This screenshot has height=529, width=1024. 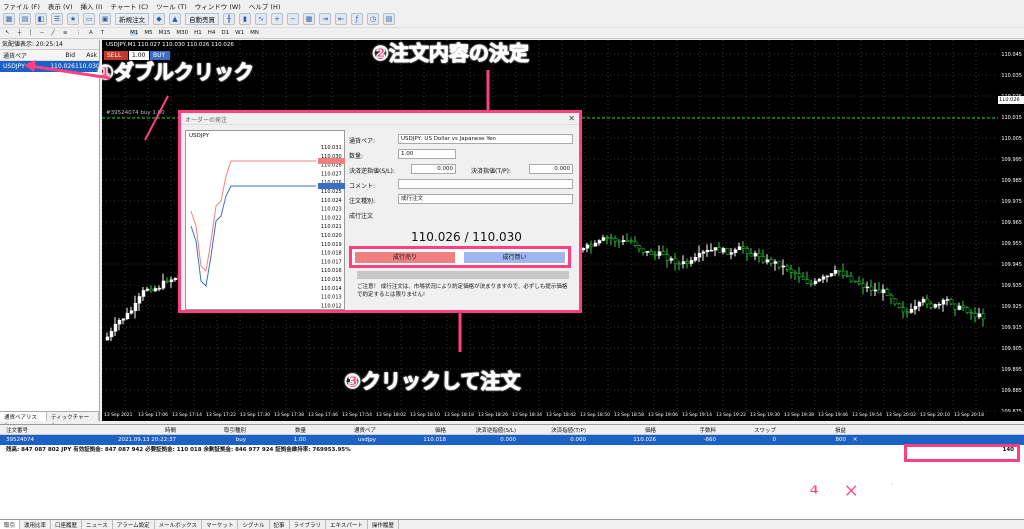 What do you see at coordinates (67, 524) in the screenshot?
I see `terminal-tab-2: 口座履歴` at bounding box center [67, 524].